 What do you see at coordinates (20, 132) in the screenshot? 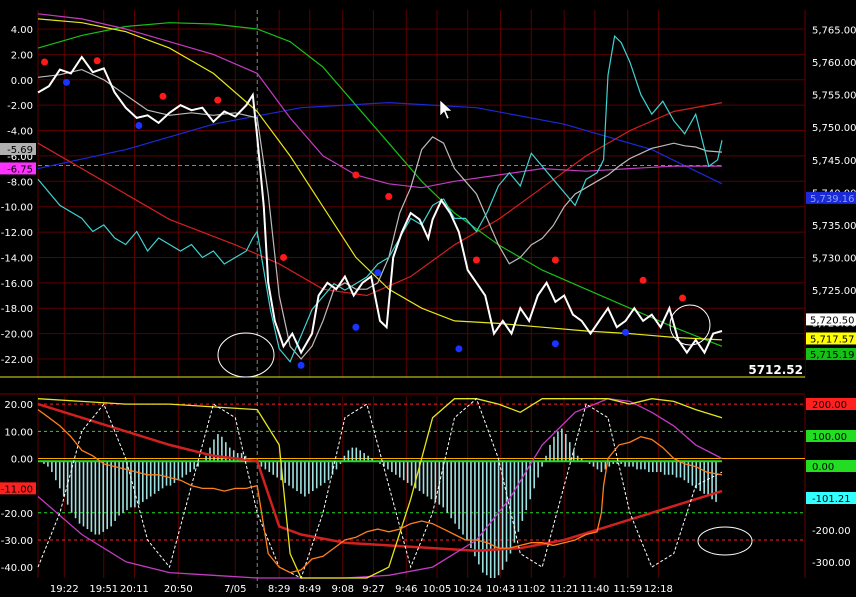
I see `left-axis-tick: -4.00` at bounding box center [20, 132].